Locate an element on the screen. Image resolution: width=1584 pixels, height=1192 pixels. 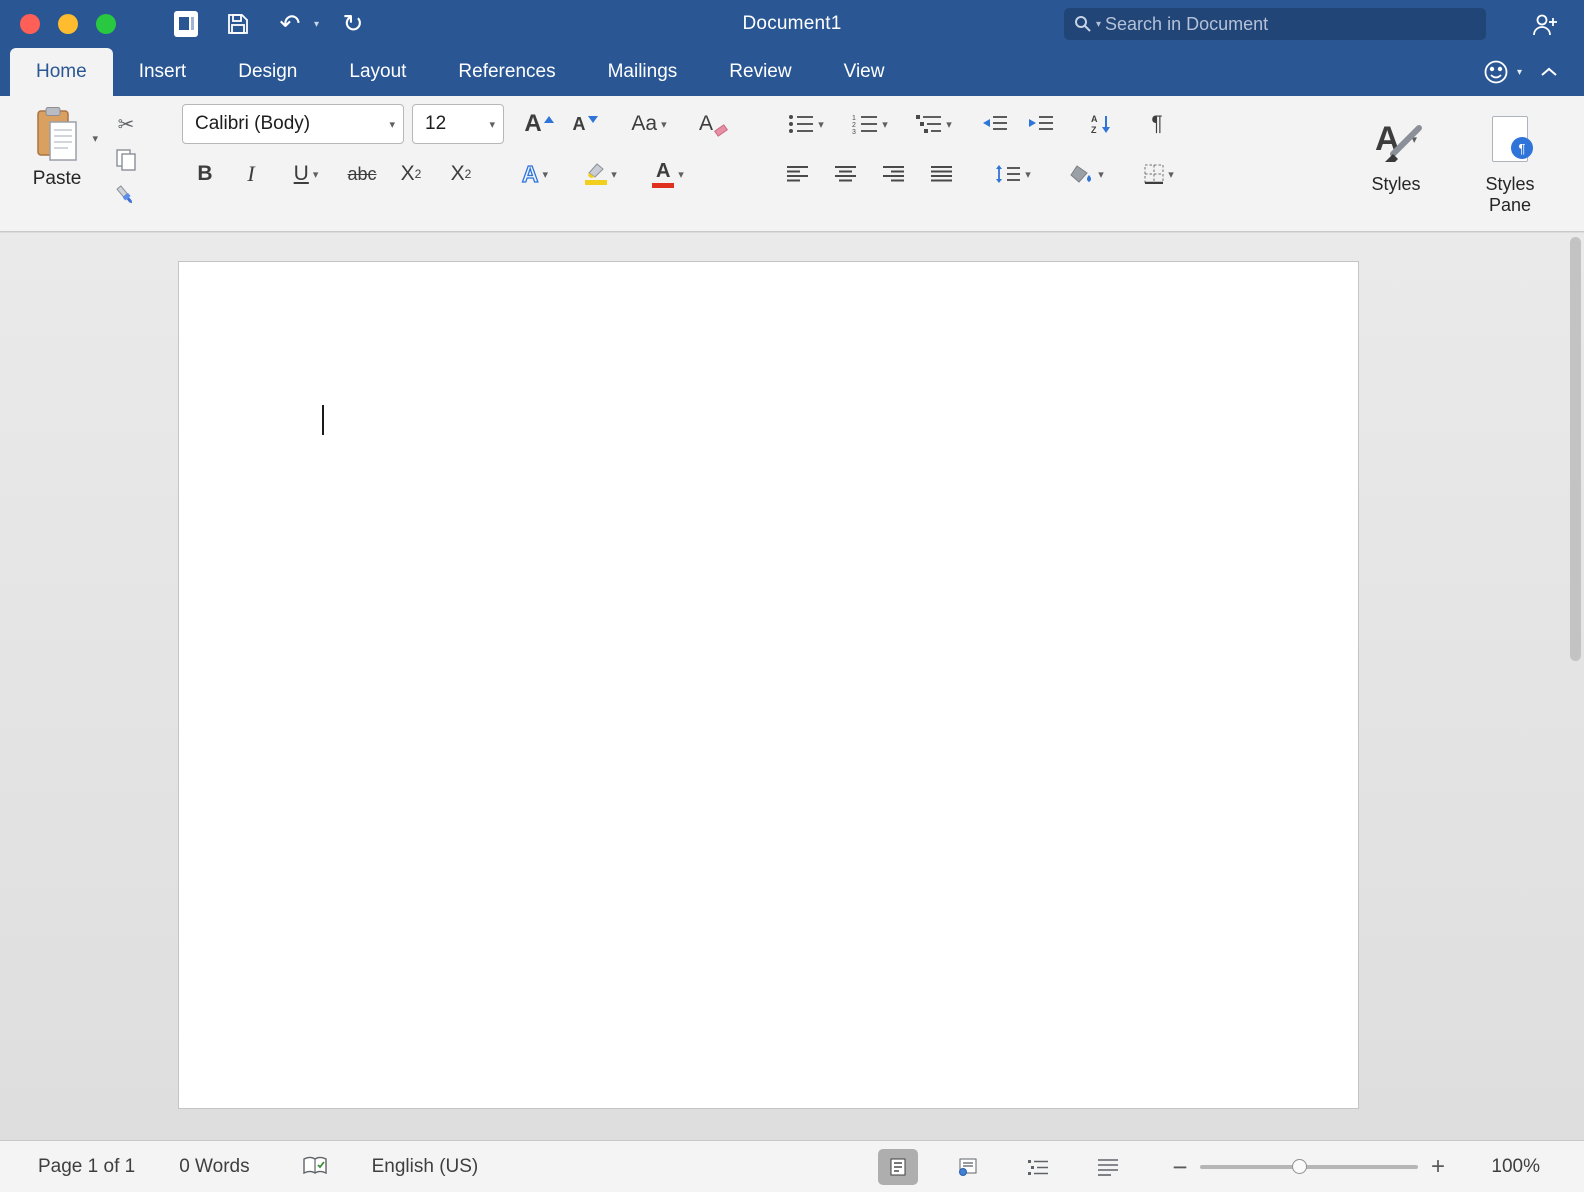
tab-home: Home is located at coordinates (61, 72).